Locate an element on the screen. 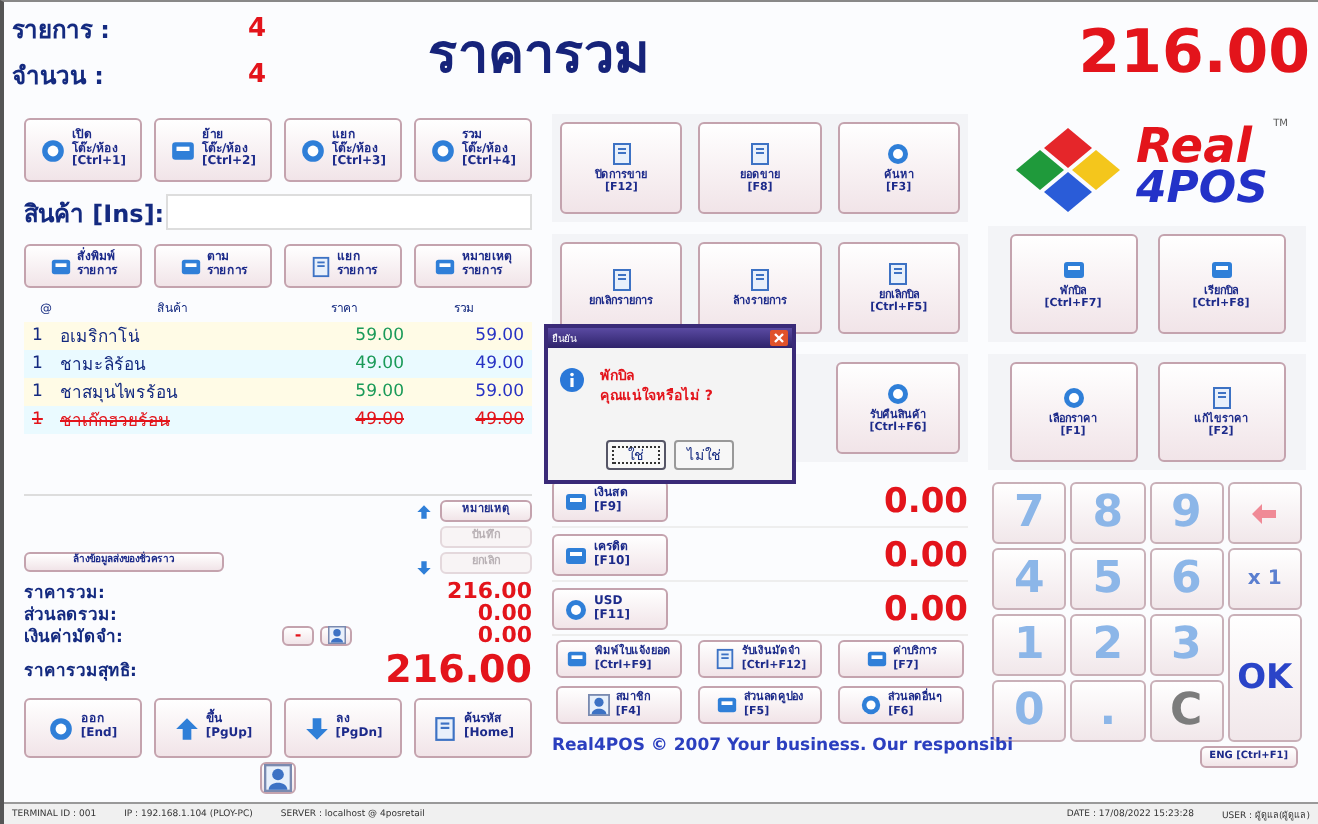 The width and height of the screenshot is (1318, 824). total-label: ราคารวม: is located at coordinates (65, 593).